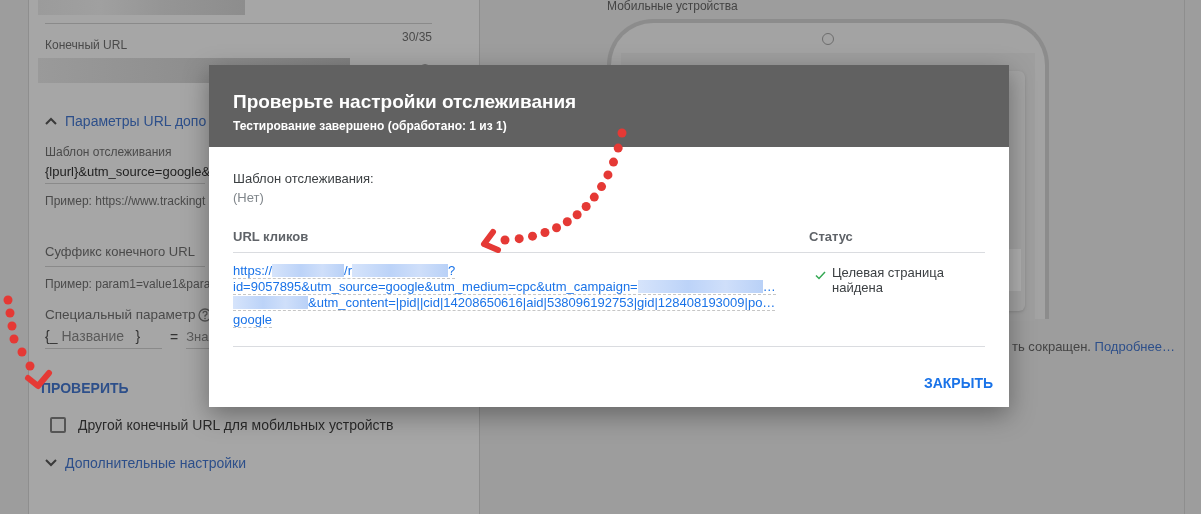 The height and width of the screenshot is (514, 1201). What do you see at coordinates (820, 275) in the screenshot?
I see `checkmark-icon` at bounding box center [820, 275].